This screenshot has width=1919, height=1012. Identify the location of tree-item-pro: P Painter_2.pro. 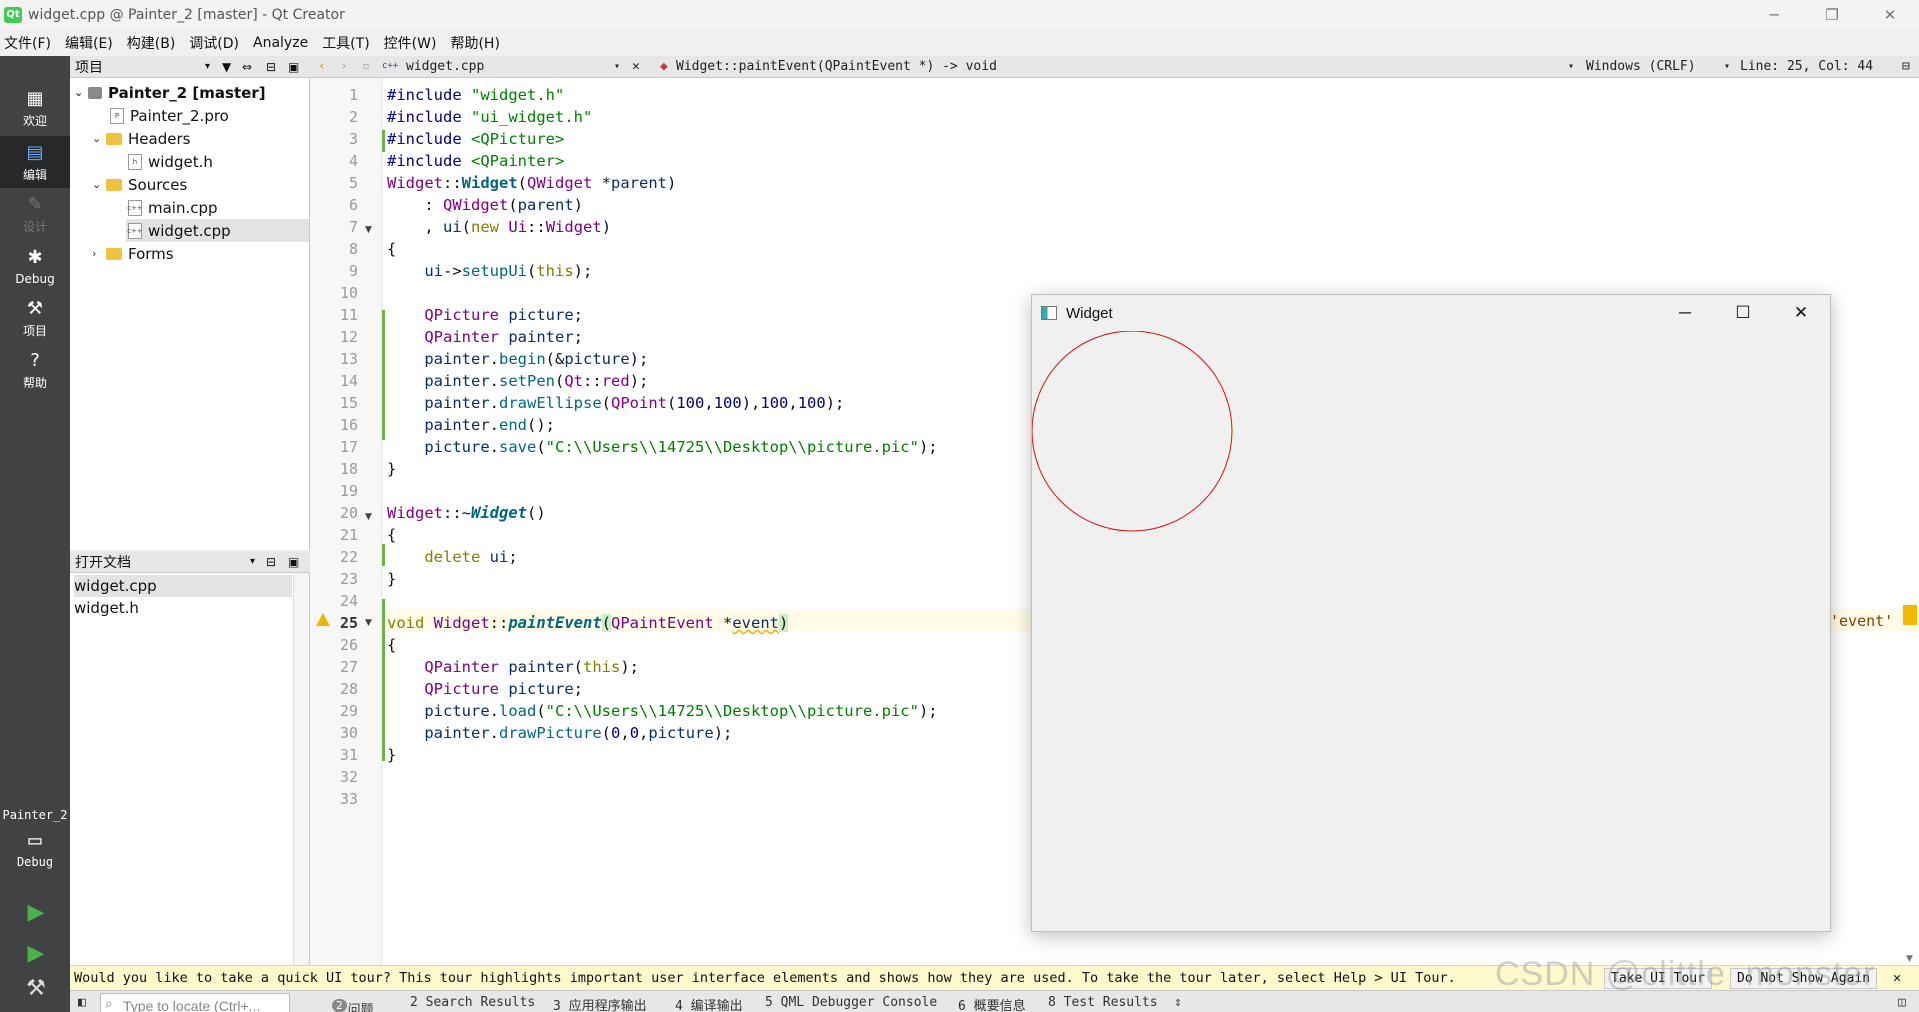
(169, 115).